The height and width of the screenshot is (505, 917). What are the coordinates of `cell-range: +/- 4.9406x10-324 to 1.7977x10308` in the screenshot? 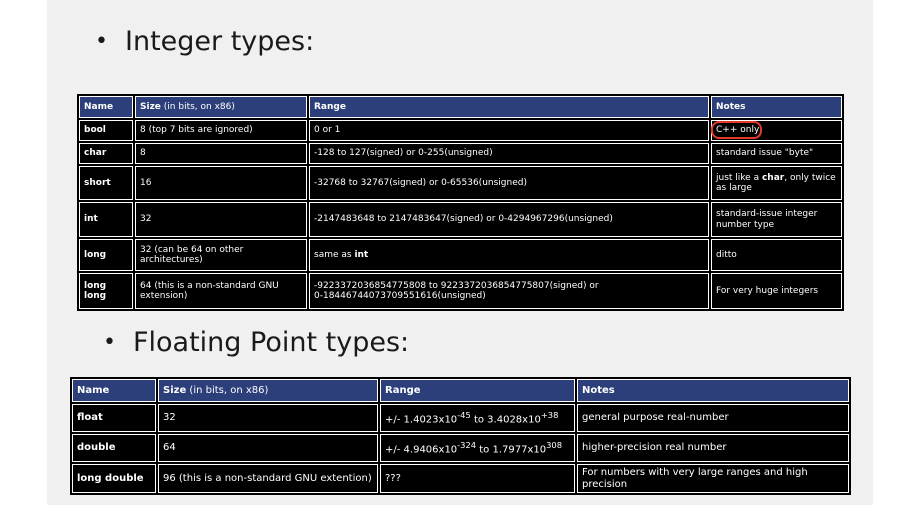 It's located at (477, 448).